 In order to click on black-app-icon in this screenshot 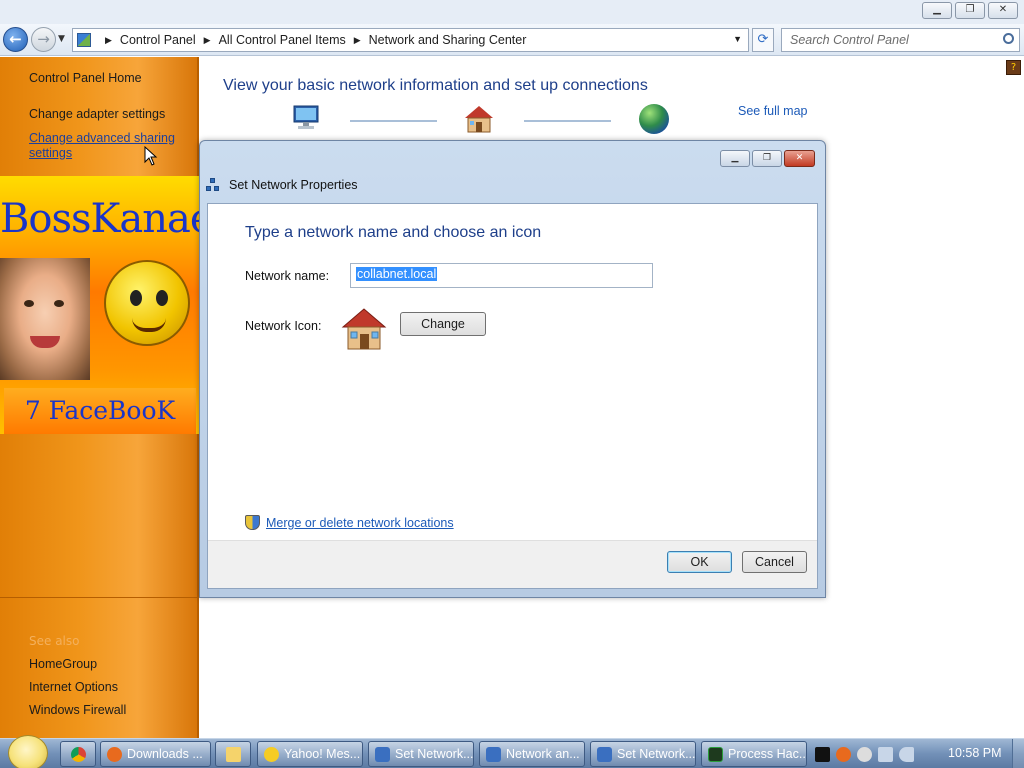, I will do `click(822, 754)`.